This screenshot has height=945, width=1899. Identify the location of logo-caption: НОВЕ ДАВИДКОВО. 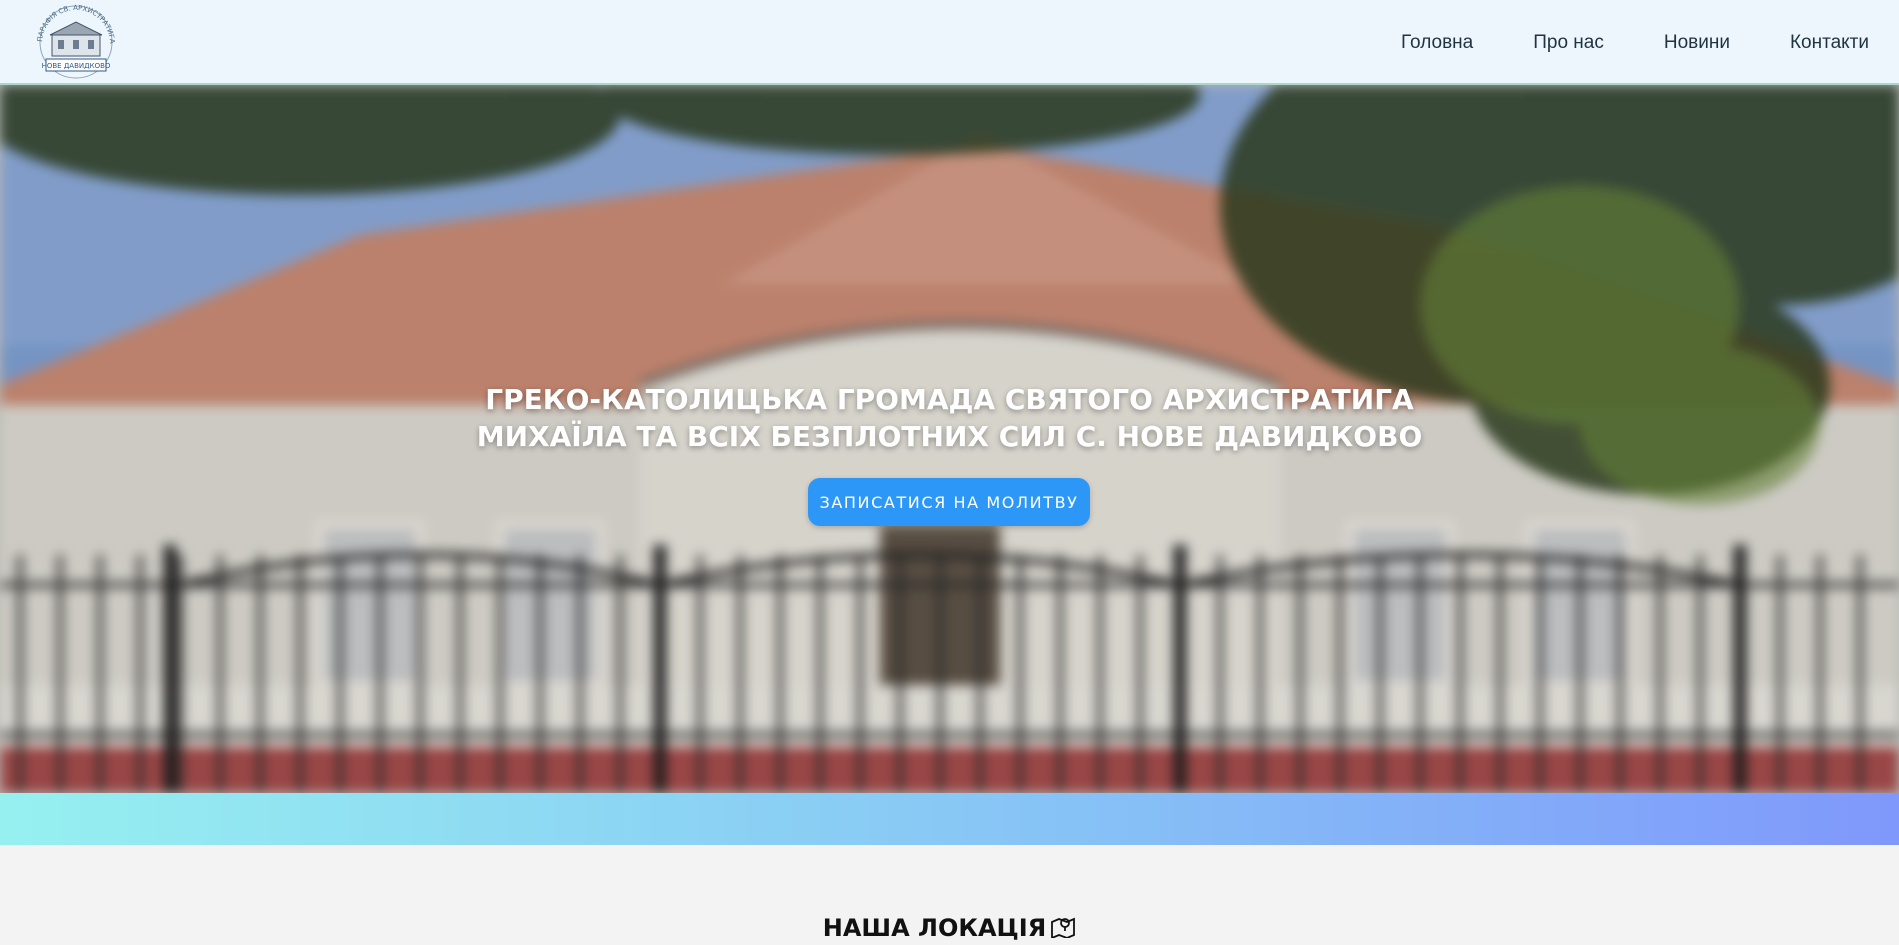
(76, 66).